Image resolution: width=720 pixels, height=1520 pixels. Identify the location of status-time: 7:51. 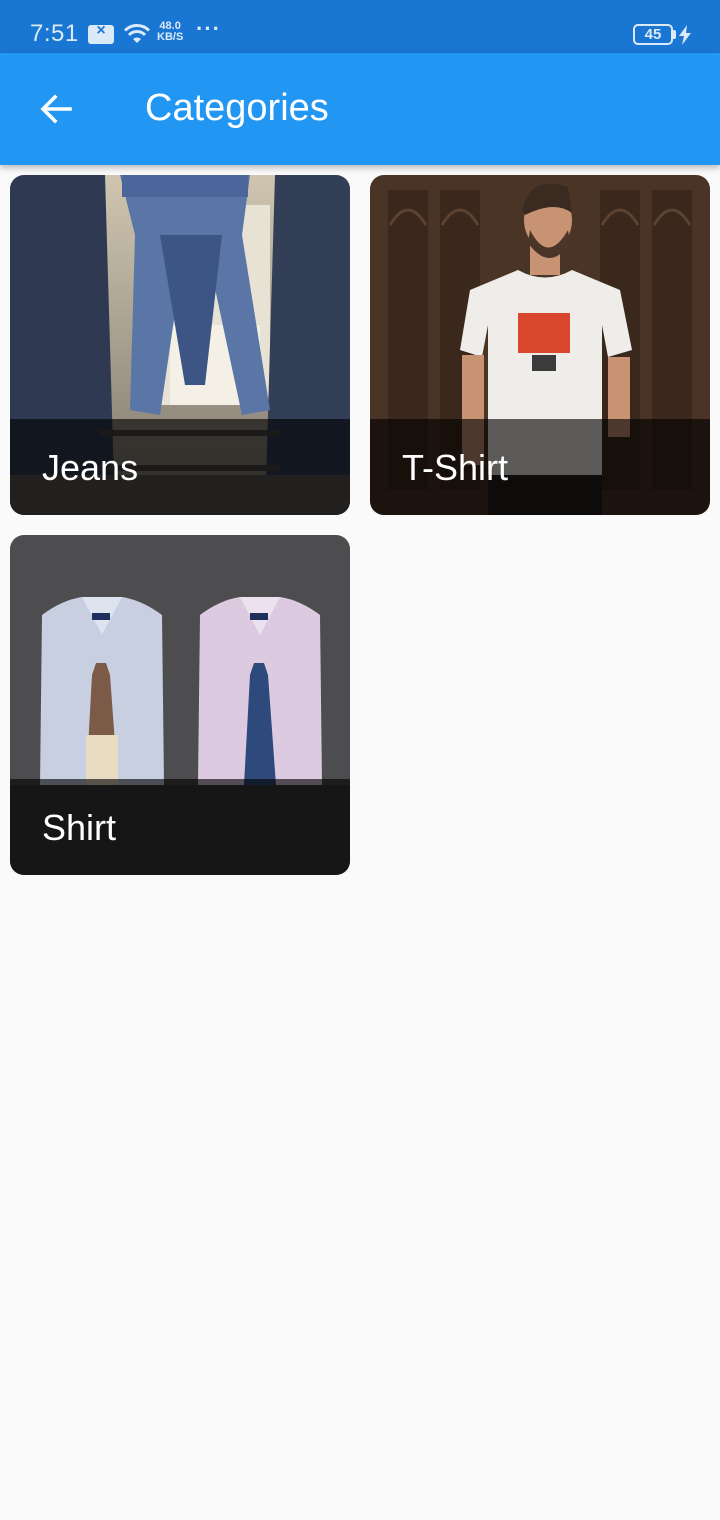
(54, 33).